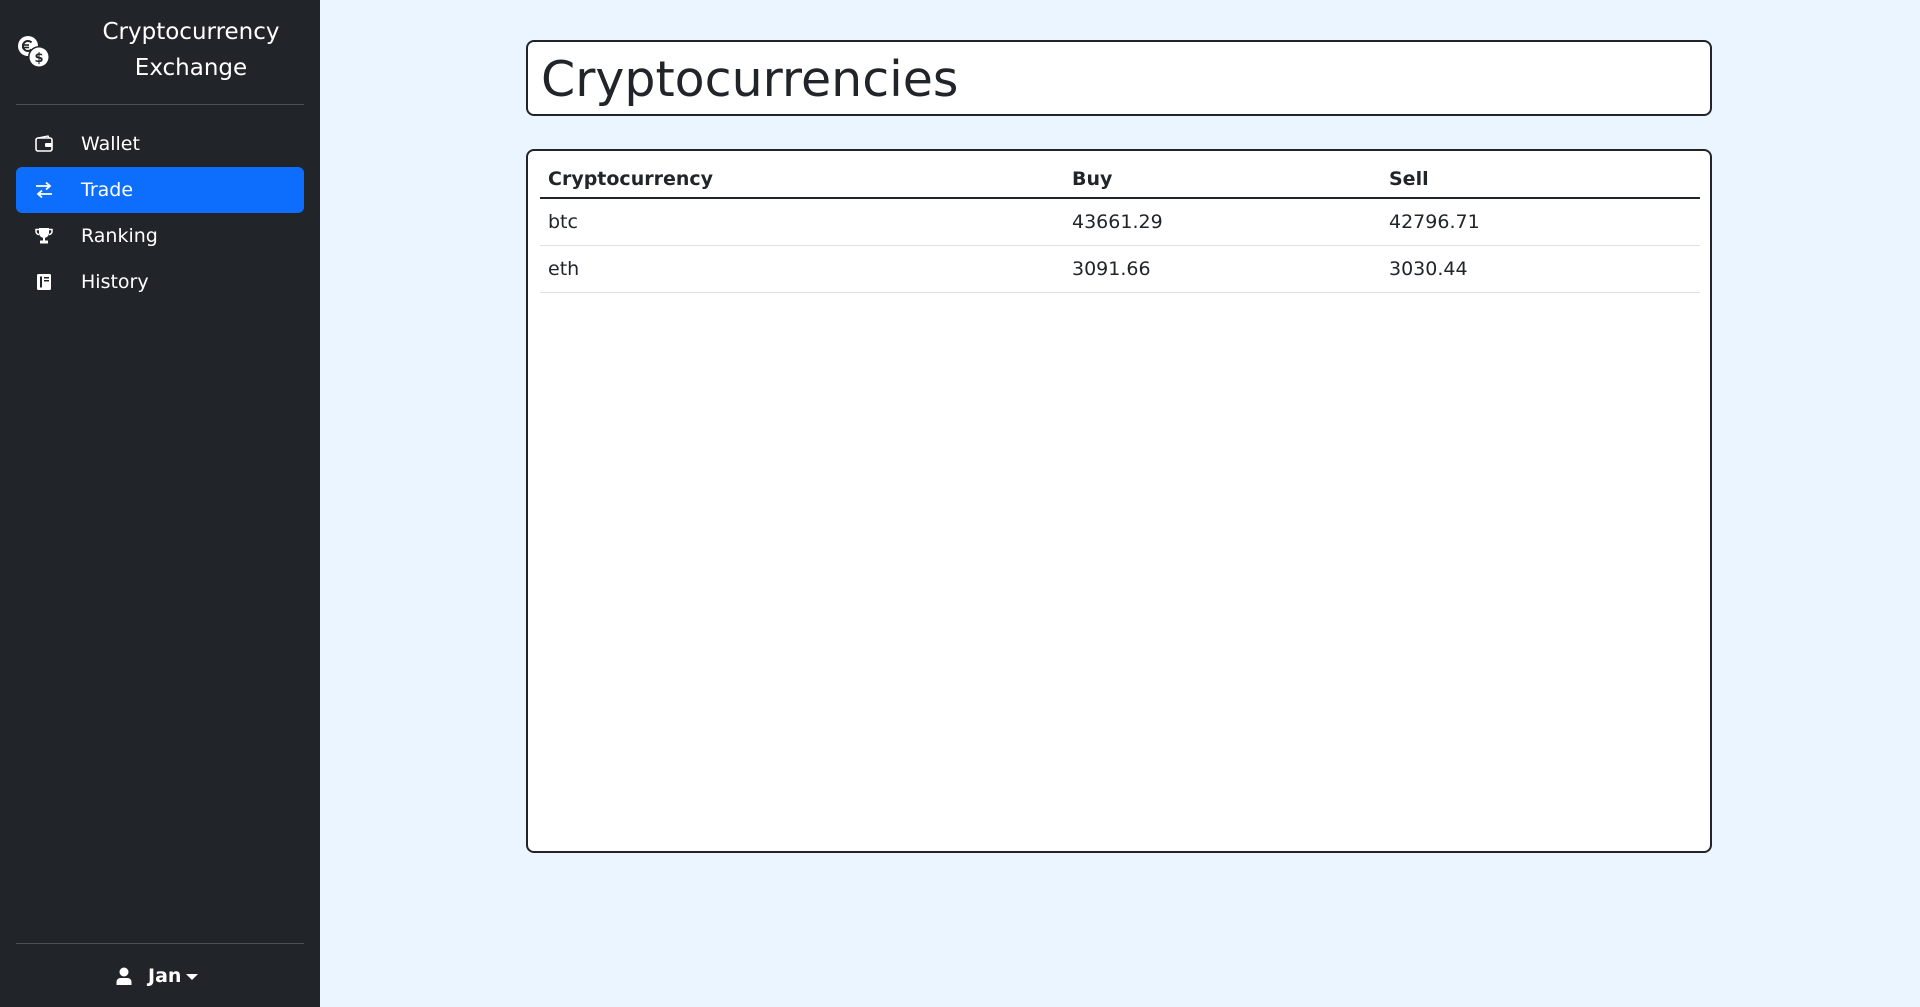 The image size is (1920, 1007). What do you see at coordinates (165, 976) in the screenshot?
I see `user-name: Jan` at bounding box center [165, 976].